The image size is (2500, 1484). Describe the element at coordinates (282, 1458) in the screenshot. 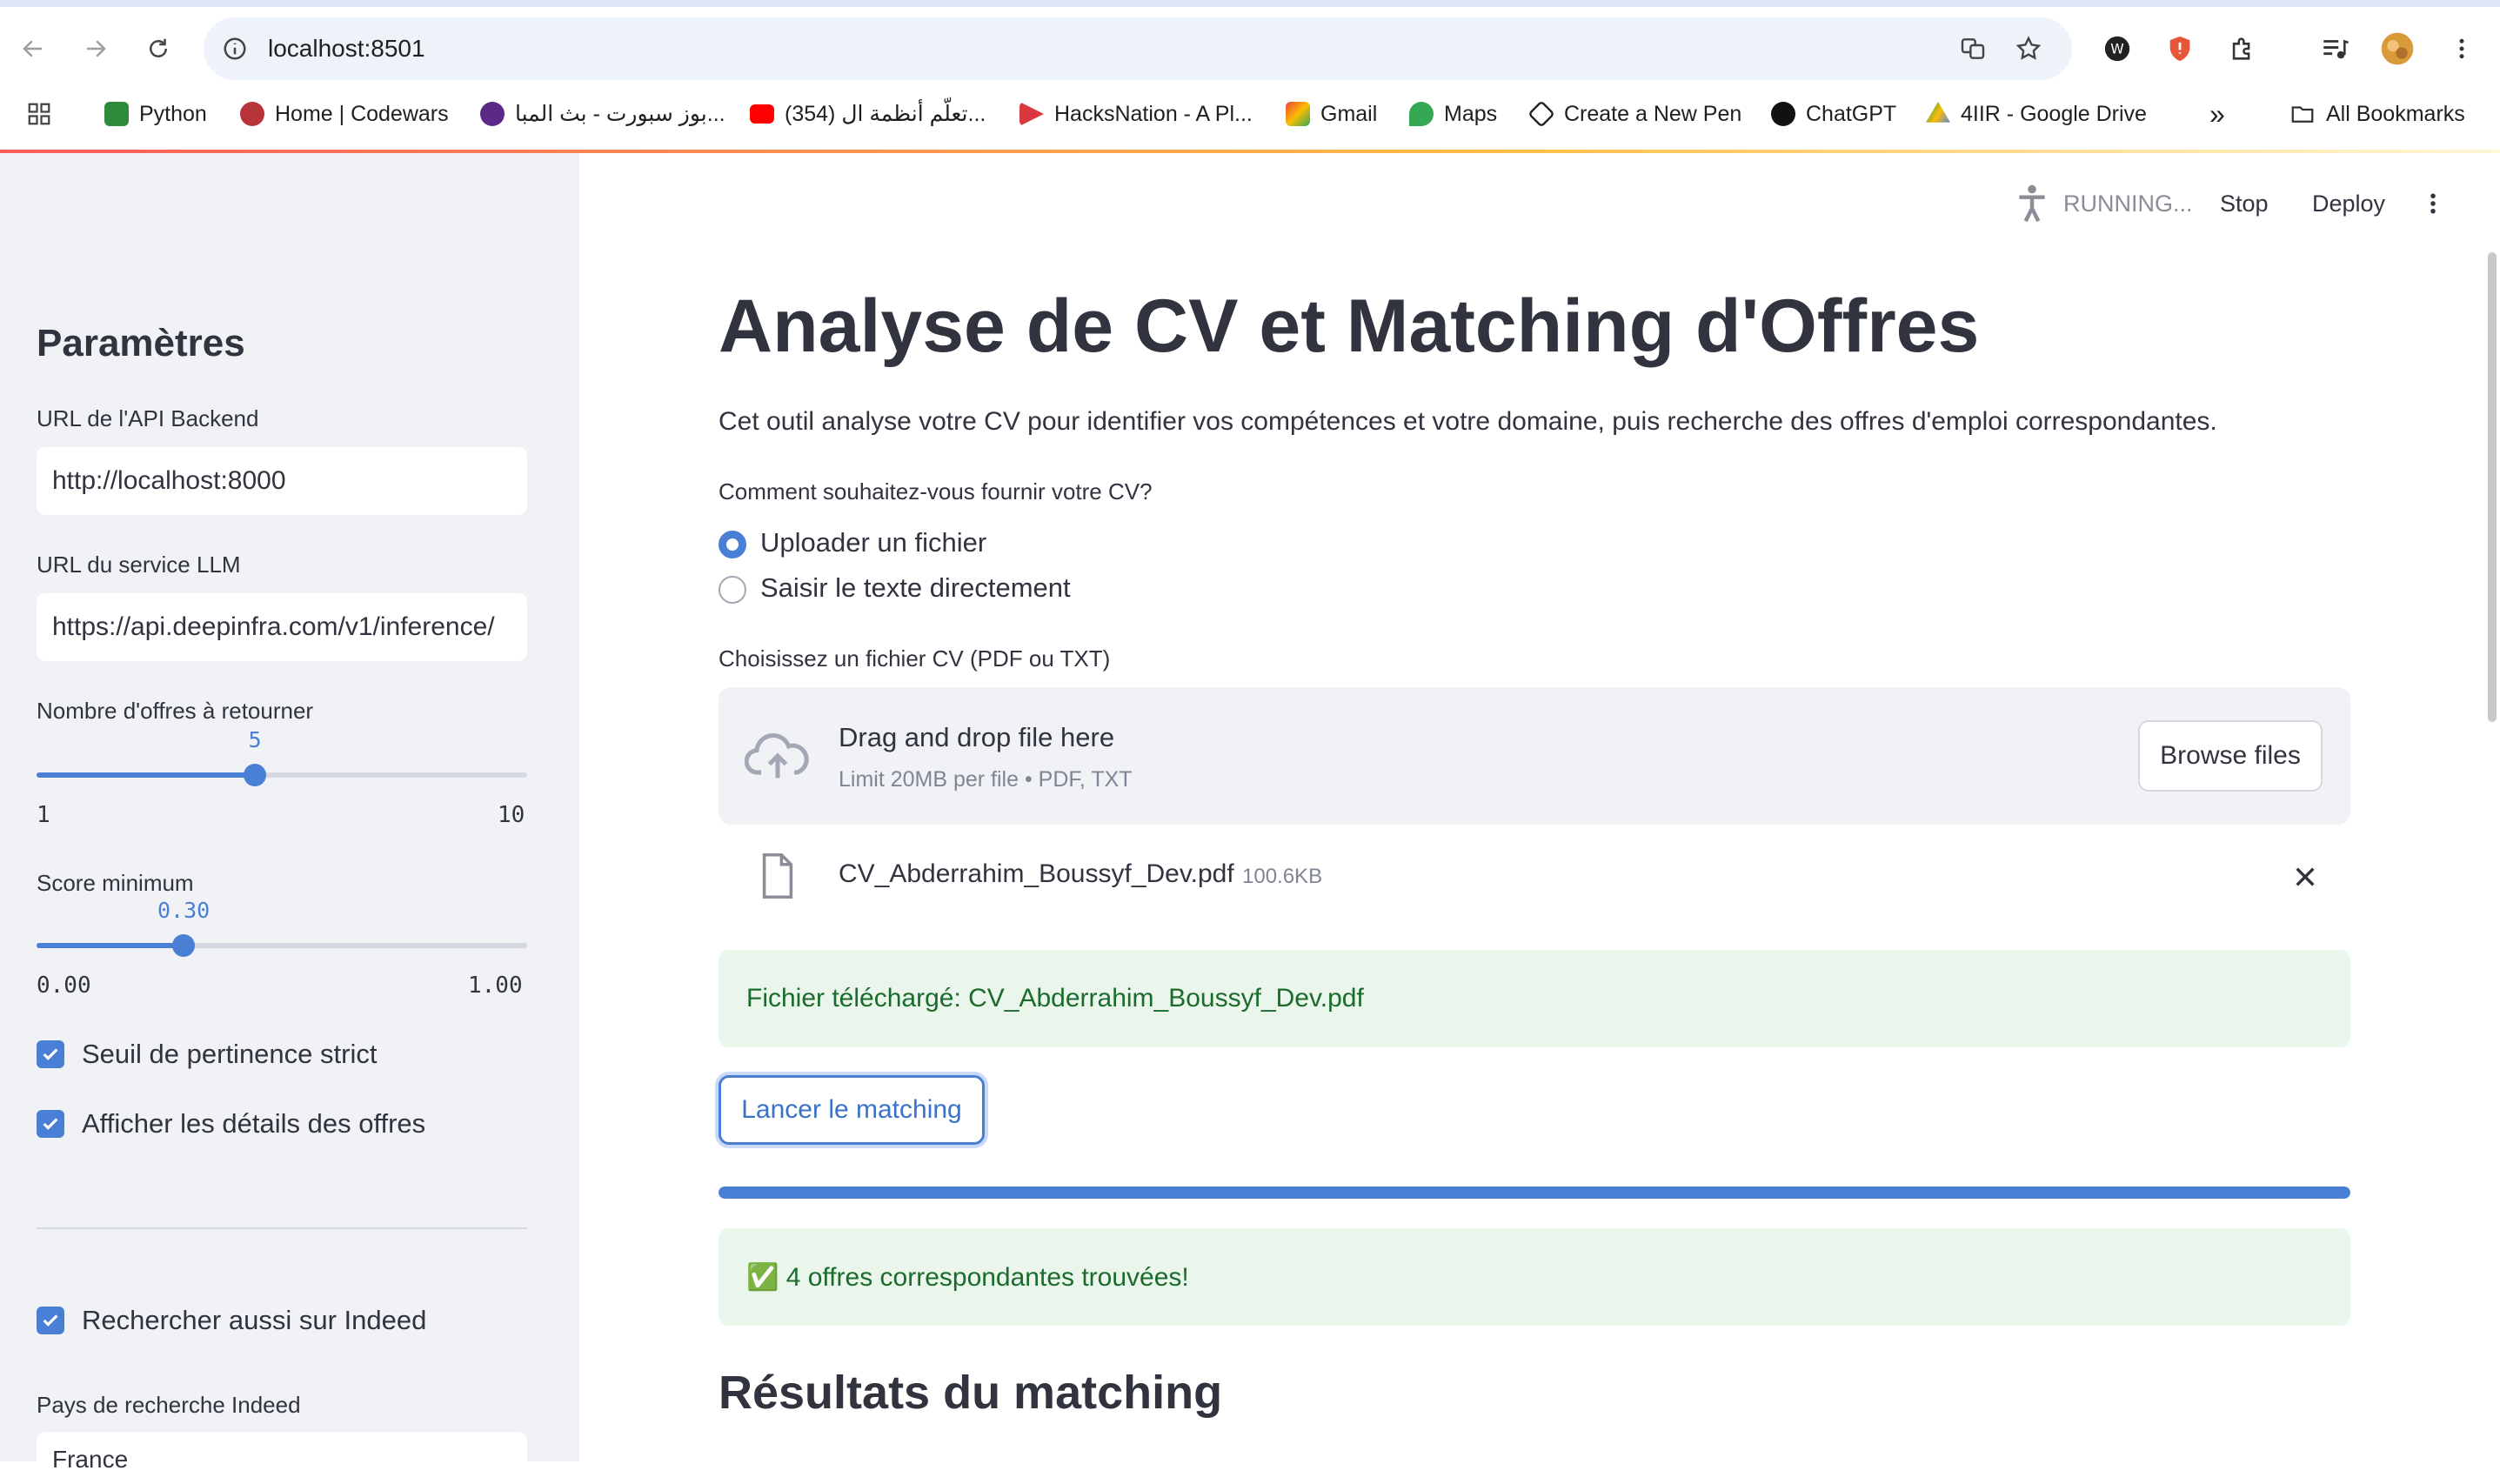

I see `indeed-country-select: France` at that location.